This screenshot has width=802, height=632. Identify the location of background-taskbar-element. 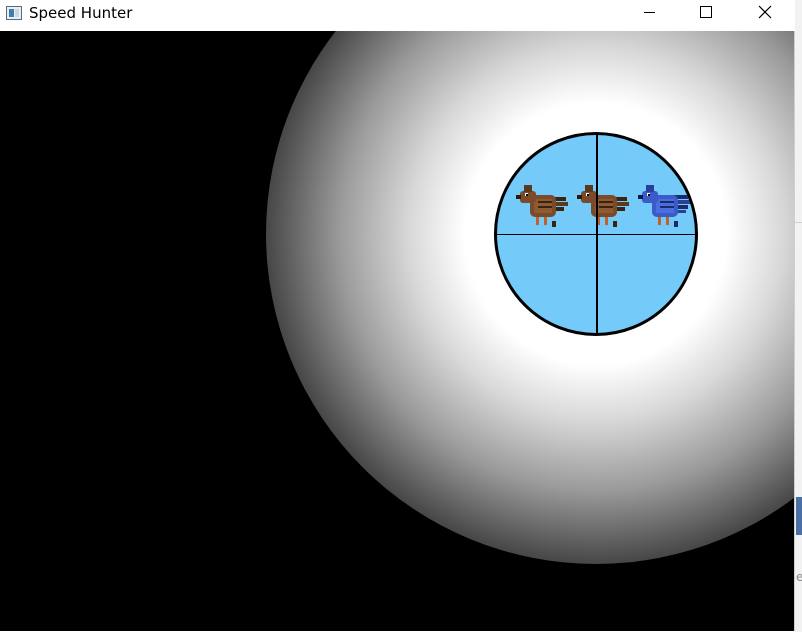
(799, 516).